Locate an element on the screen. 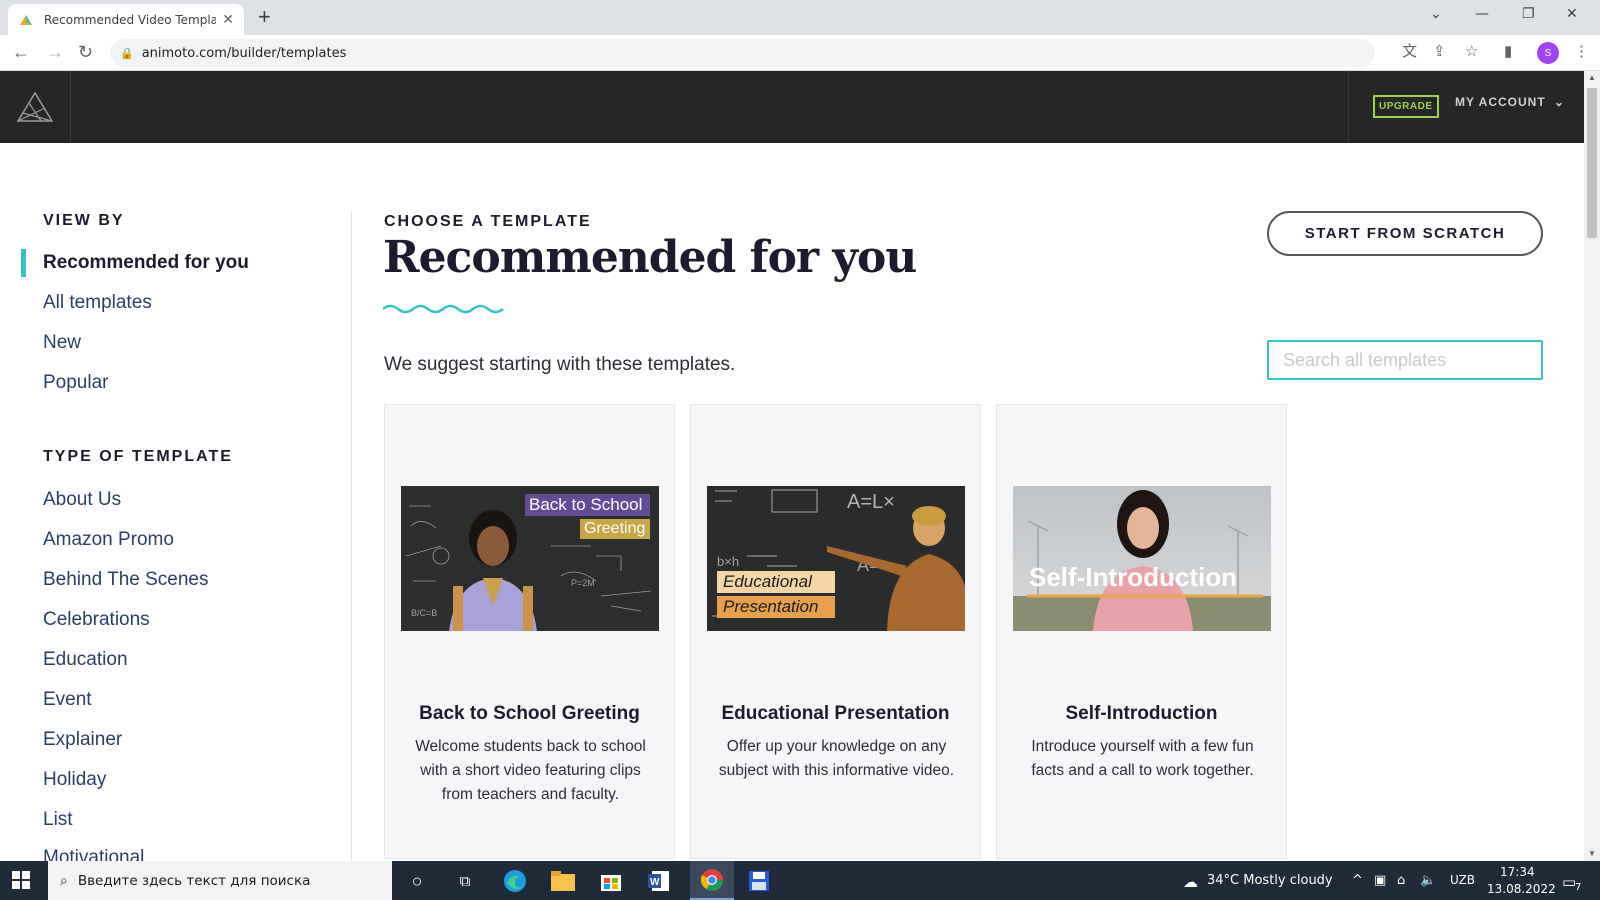 The height and width of the screenshot is (900, 1600). tab-search-icon: ⌄ is located at coordinates (1436, 14).